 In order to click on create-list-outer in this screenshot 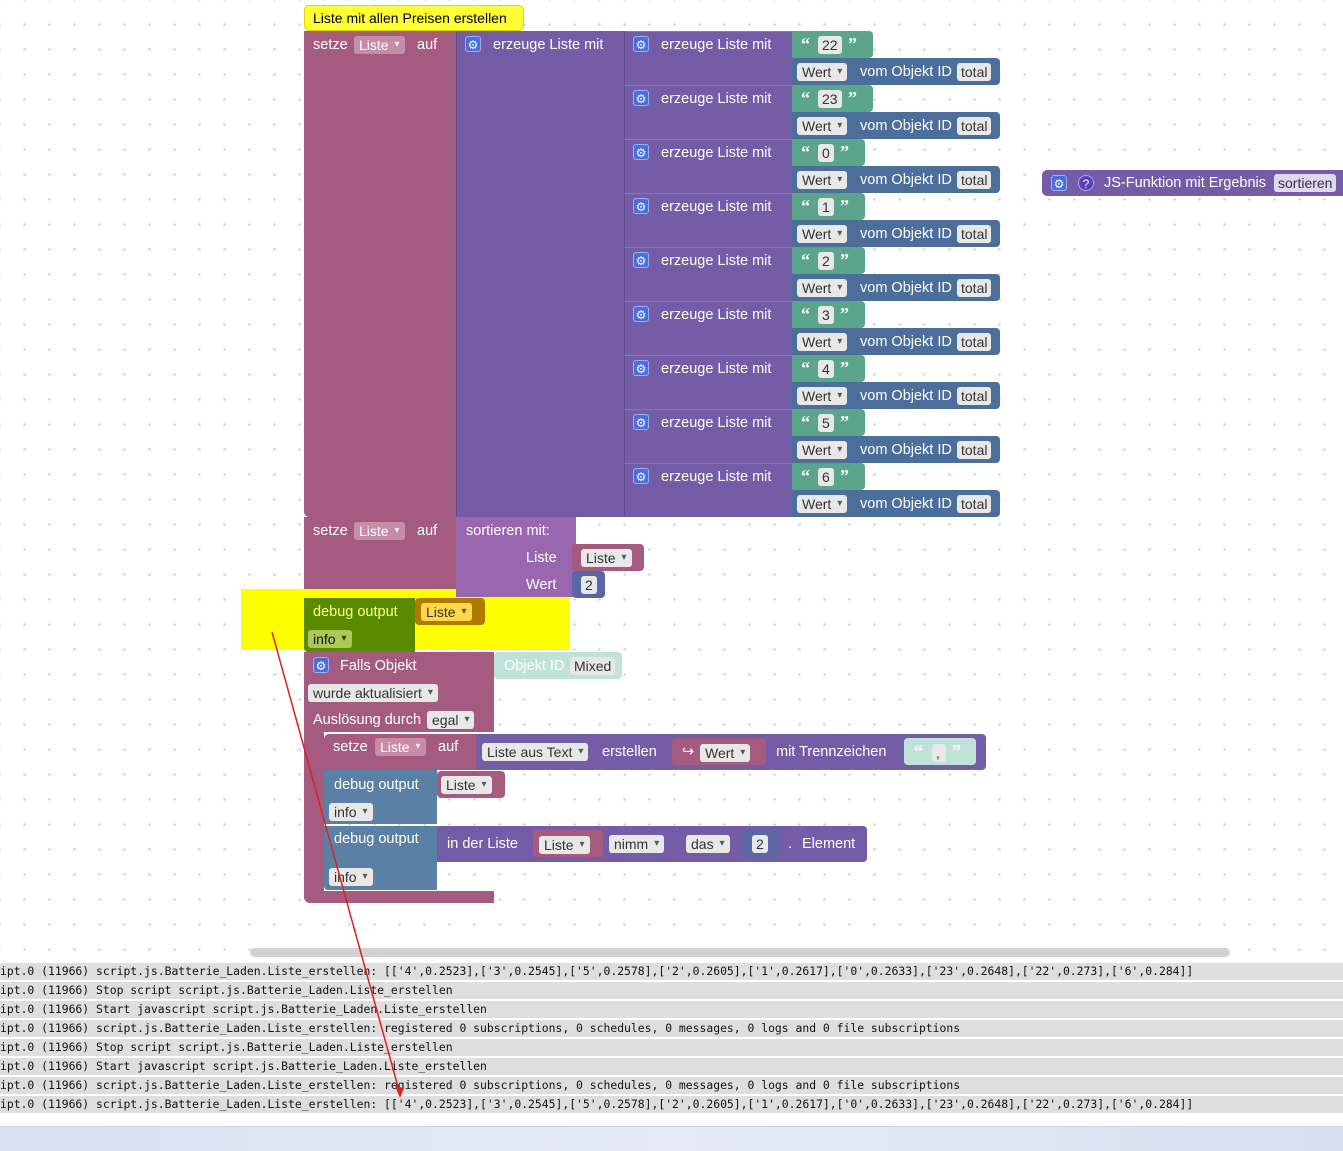, I will do `click(540, 274)`.